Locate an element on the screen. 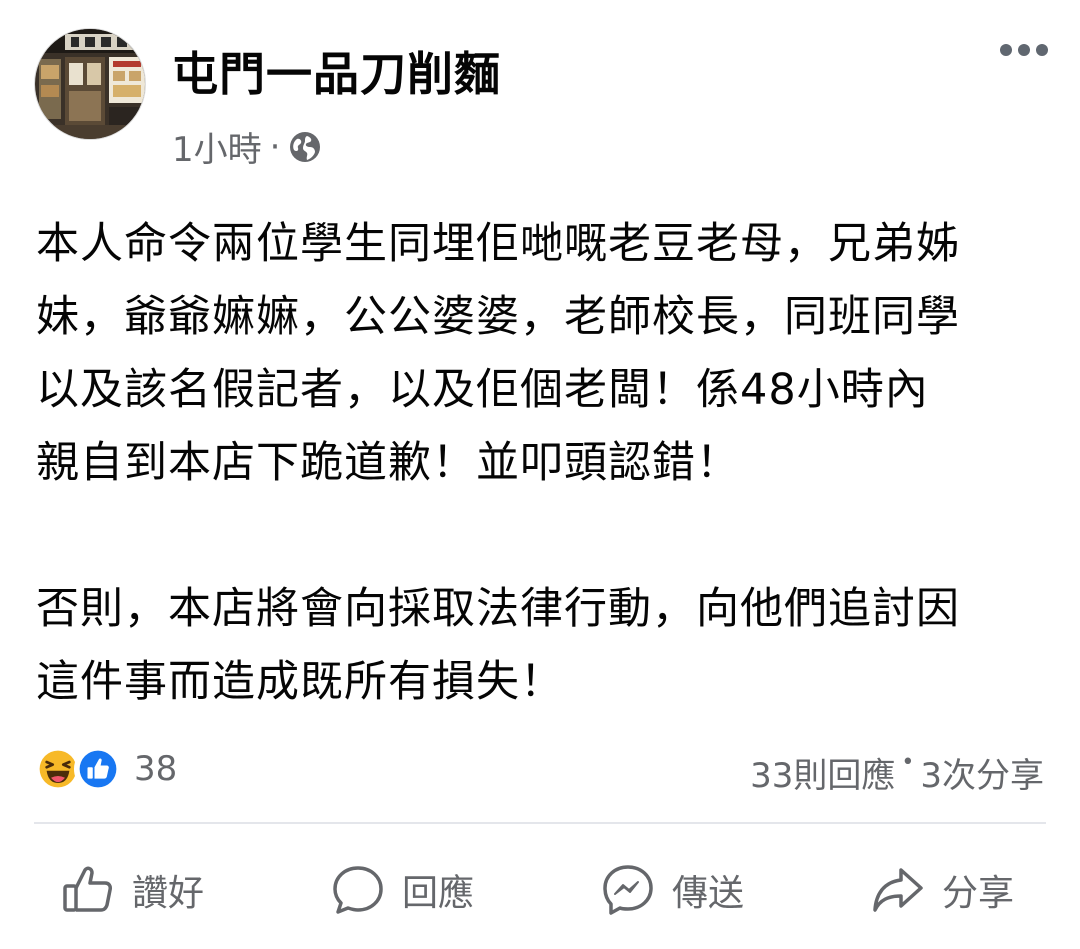  reactions-summary: 38 is located at coordinates (105, 769).